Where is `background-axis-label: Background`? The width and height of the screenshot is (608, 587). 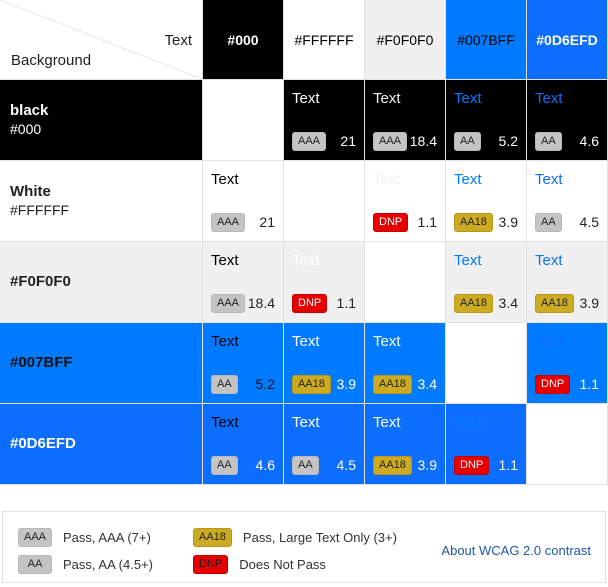 background-axis-label: Background is located at coordinates (51, 60).